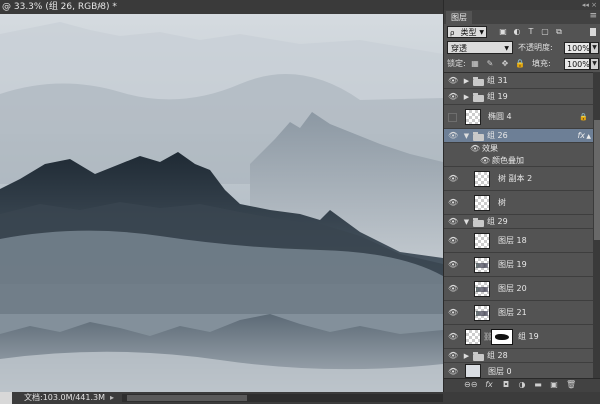 This screenshot has height=404, width=600. What do you see at coordinates (64, 397) in the screenshot?
I see `document-size-info: 文档:103.0M/441.3M` at bounding box center [64, 397].